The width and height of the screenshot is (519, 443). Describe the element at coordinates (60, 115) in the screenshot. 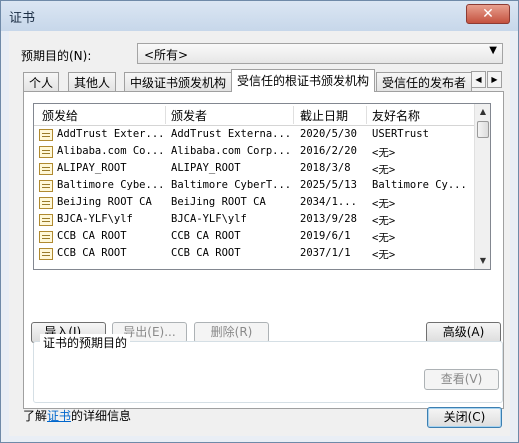

I see `column-issued-to: 颁发给` at that location.